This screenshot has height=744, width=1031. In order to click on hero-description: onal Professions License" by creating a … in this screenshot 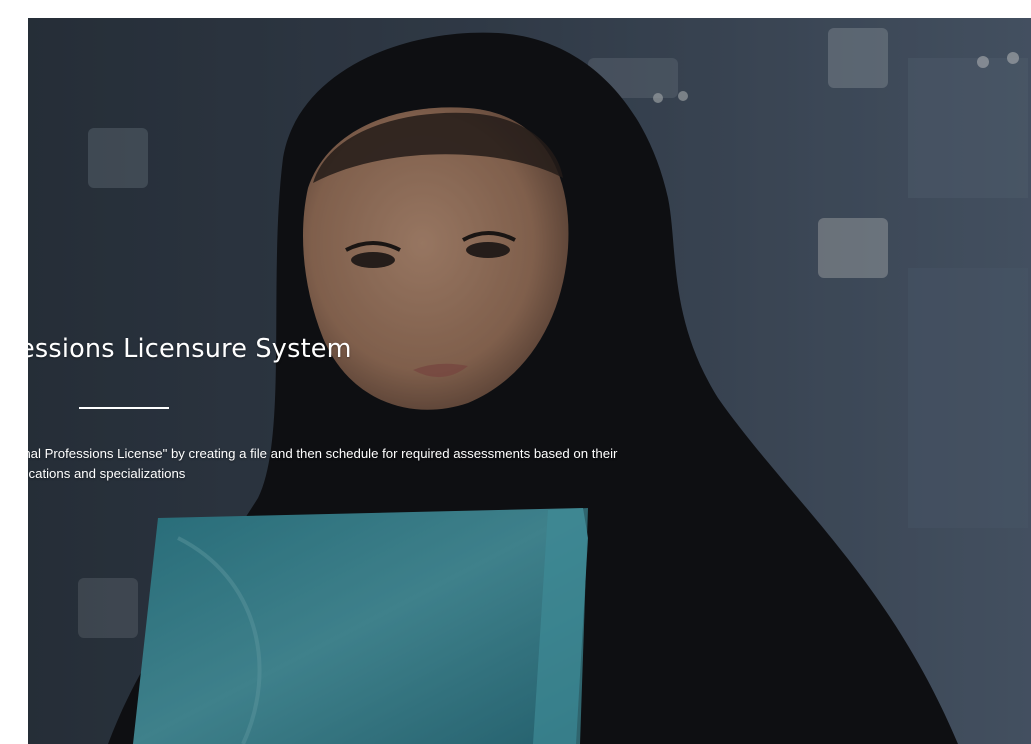, I will do `click(472, 464)`.